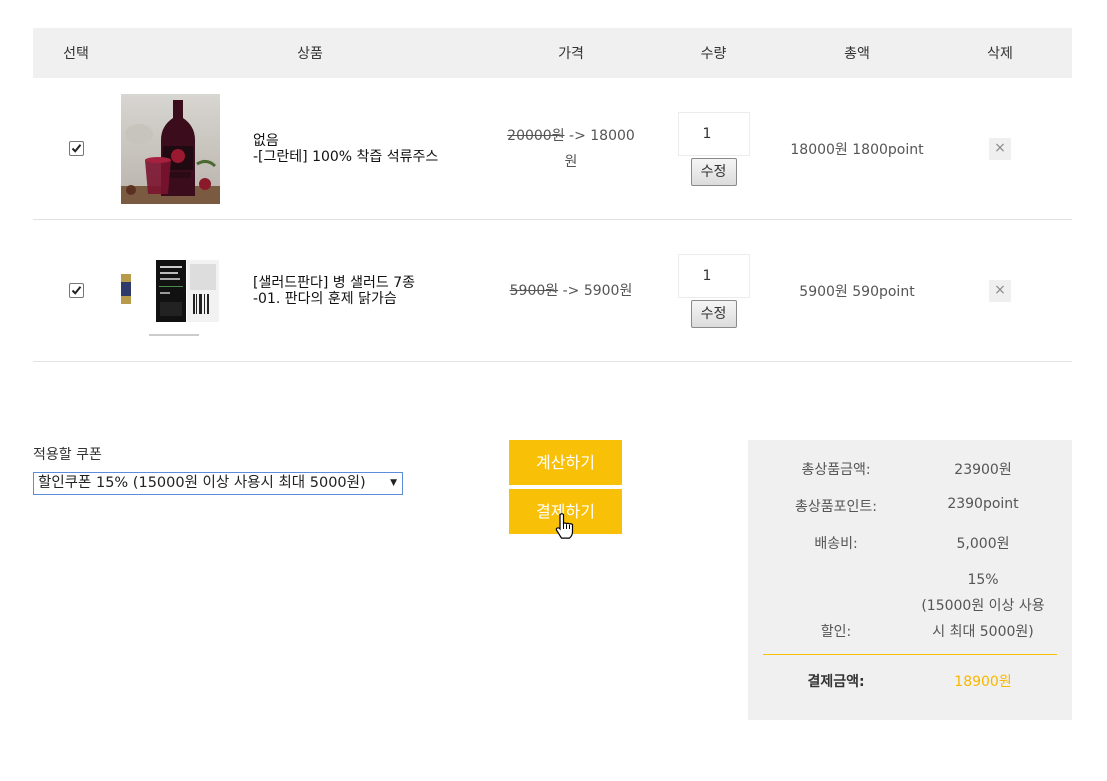 The height and width of the screenshot is (781, 1107). I want to click on header-select: 선택, so click(76, 53).